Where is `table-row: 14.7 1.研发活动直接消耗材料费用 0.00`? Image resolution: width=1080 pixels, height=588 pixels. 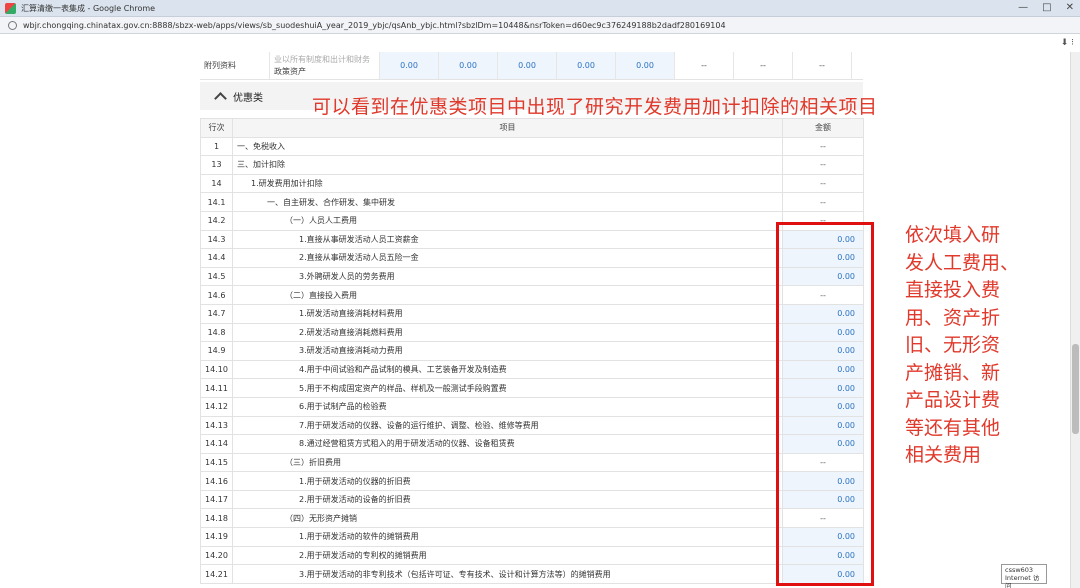
table-row: 14.7 1.研发活动直接消耗材料费用 0.00 is located at coordinates (532, 313).